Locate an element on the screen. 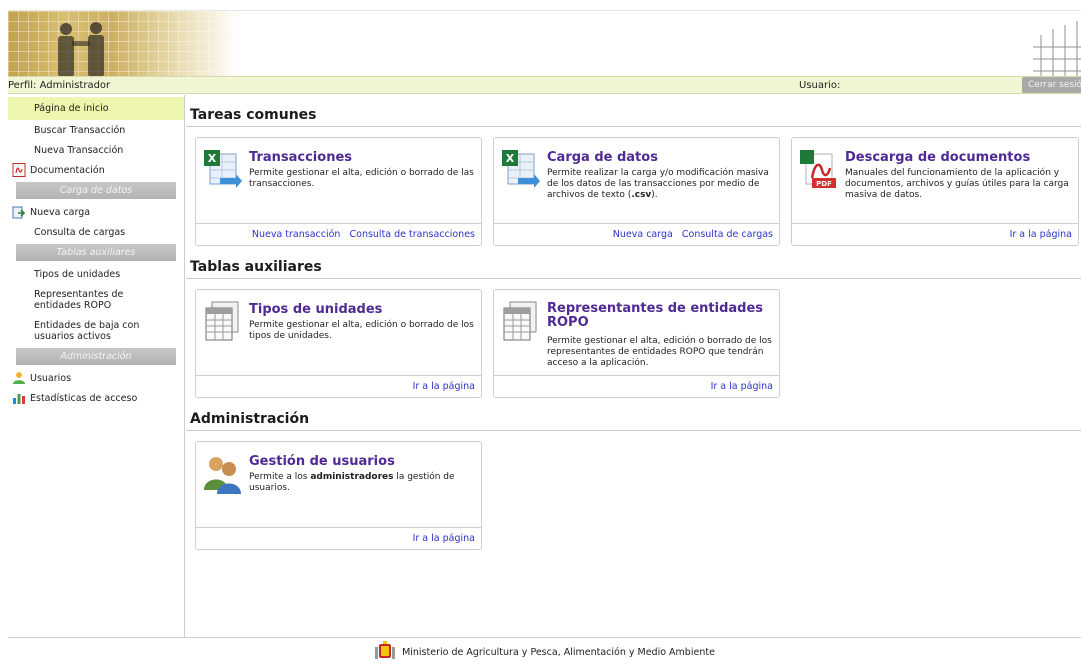 The image size is (1081, 666). sidebar-item-unit-types: Tipos de unidades is located at coordinates (96, 274).